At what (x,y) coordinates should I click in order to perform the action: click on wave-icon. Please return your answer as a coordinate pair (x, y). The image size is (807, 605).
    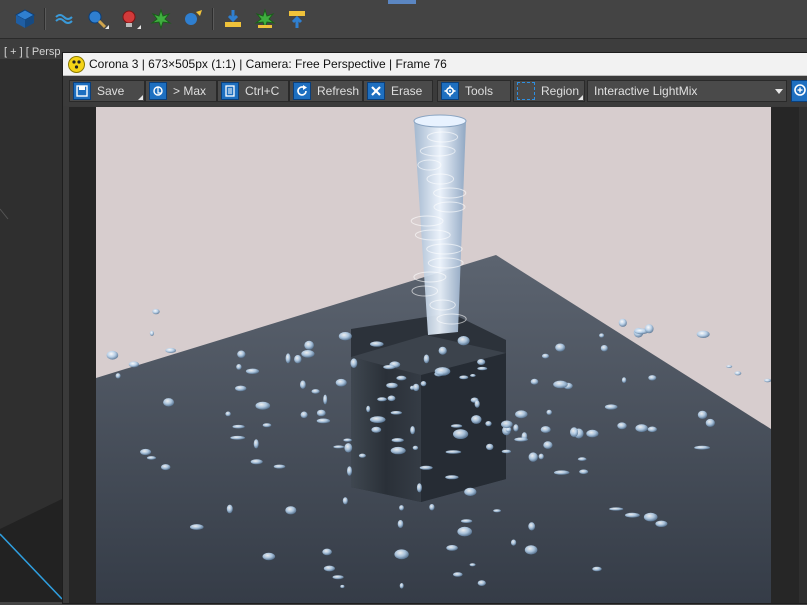
    Looking at the image, I should click on (65, 19).